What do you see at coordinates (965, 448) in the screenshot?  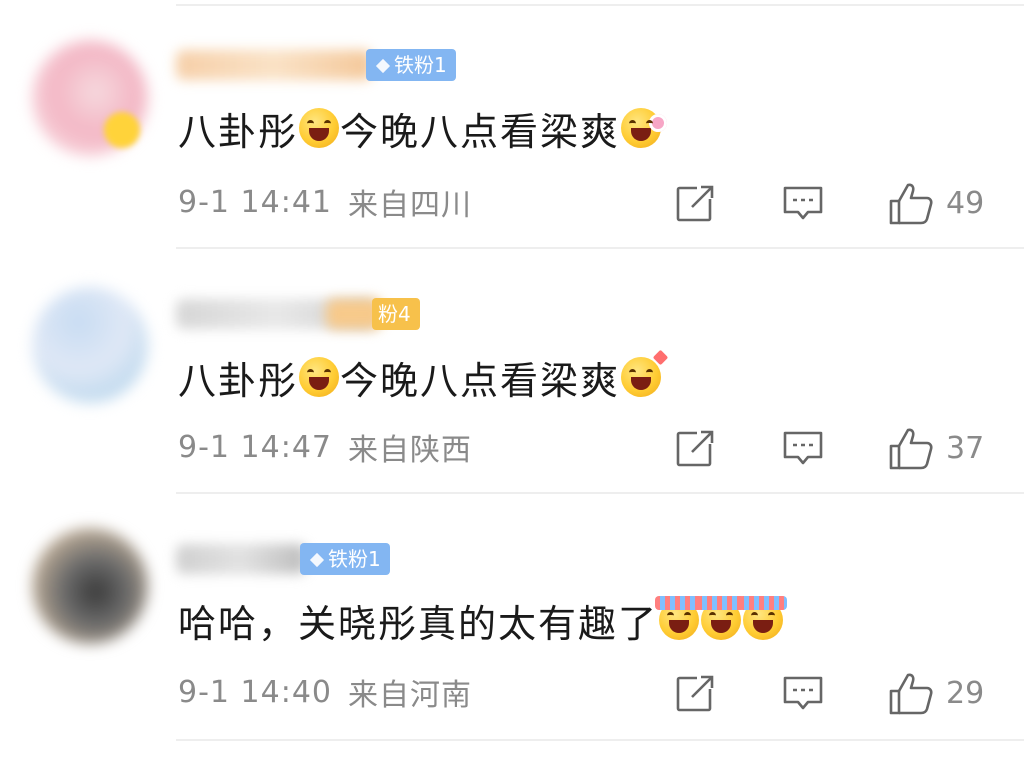 I see `like-count: 37` at bounding box center [965, 448].